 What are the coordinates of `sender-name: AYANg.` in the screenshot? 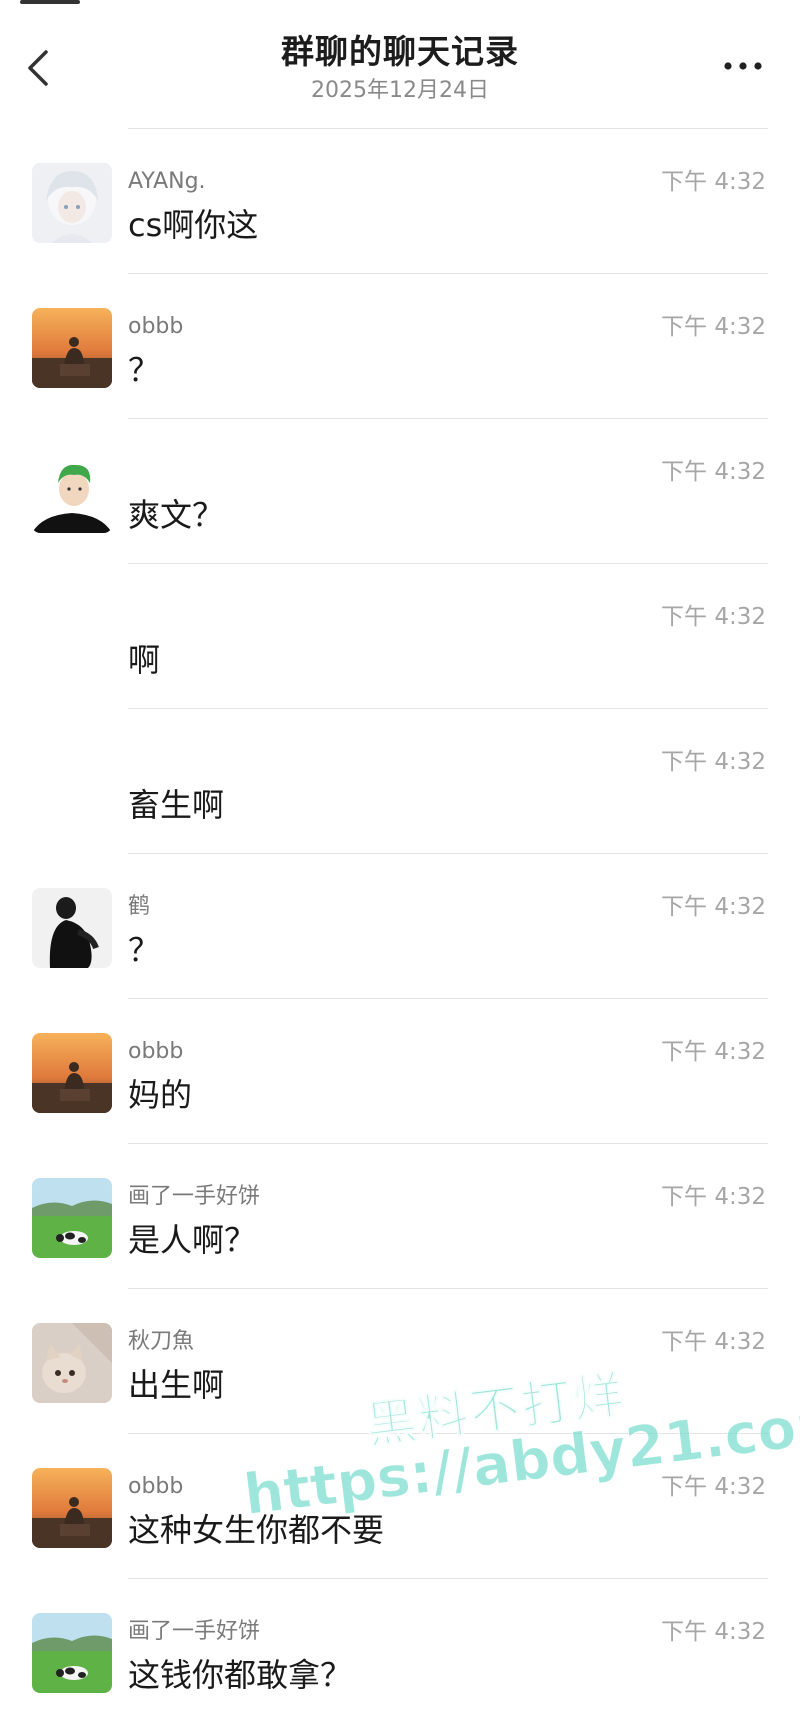 It's located at (167, 181).